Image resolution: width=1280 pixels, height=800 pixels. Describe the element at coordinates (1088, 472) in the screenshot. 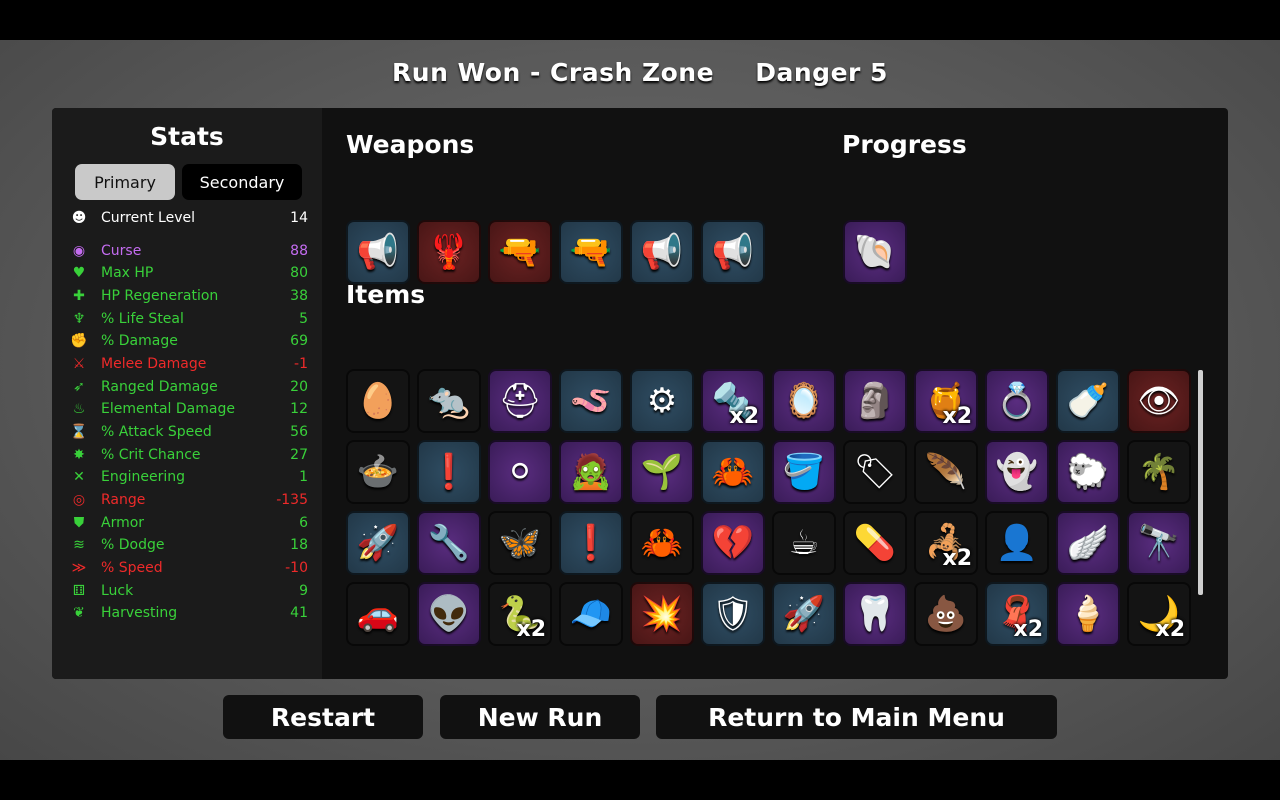

I see `tardigrade-icon: 🐑` at that location.